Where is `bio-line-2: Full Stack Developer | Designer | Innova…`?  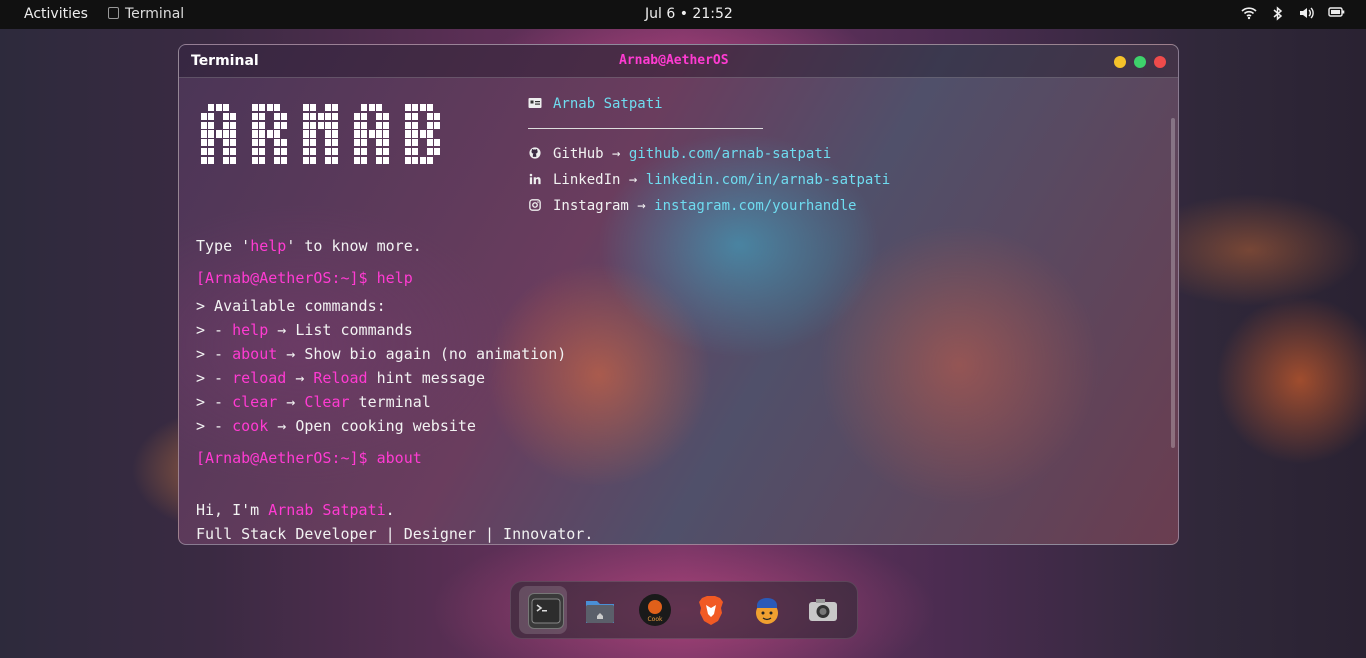 bio-line-2: Full Stack Developer | Designer | Innova… is located at coordinates (395, 534).